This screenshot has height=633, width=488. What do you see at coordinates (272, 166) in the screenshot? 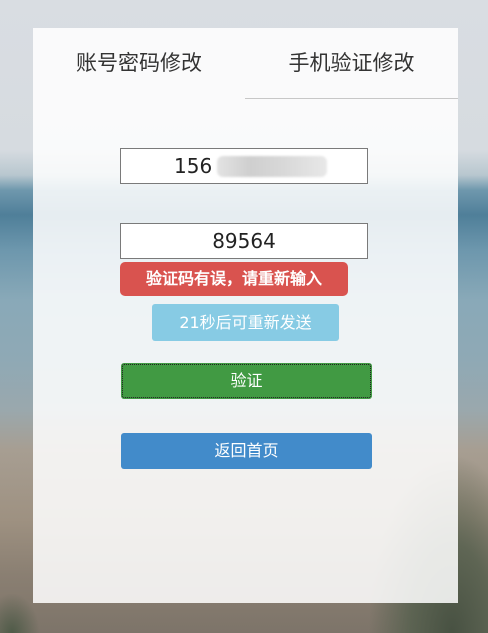
I see `masked-phone-digits` at bounding box center [272, 166].